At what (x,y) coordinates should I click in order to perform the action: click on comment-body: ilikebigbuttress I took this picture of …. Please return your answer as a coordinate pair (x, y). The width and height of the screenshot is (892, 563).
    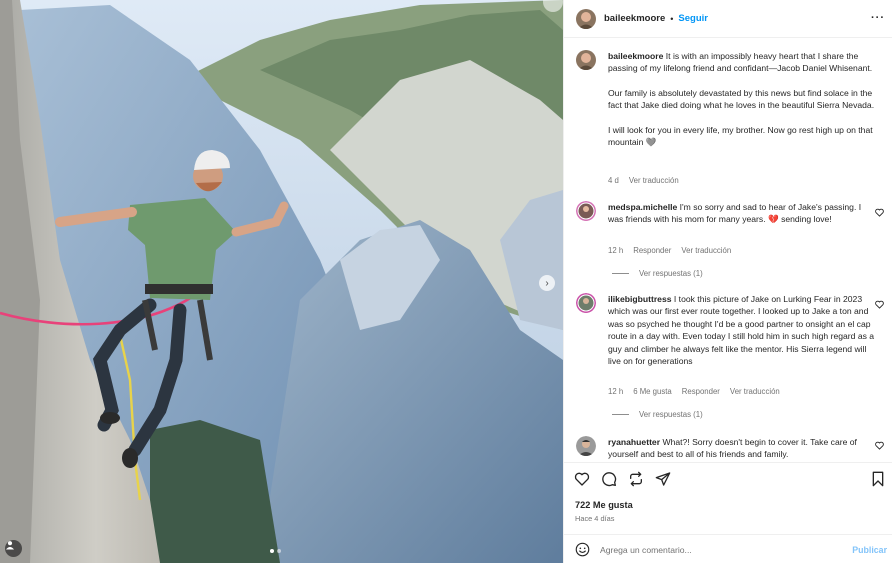
    Looking at the image, I should click on (743, 330).